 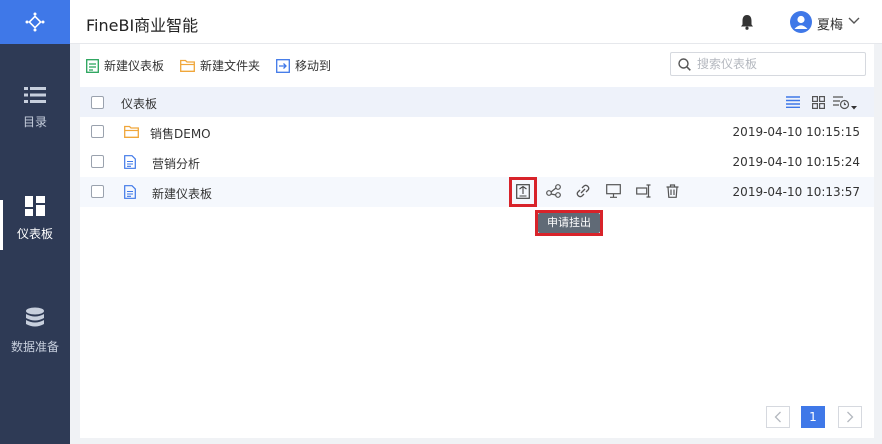 I want to click on list-item: 新建仪表板 2019-04-10 10:13:57, so click(x=477, y=192).